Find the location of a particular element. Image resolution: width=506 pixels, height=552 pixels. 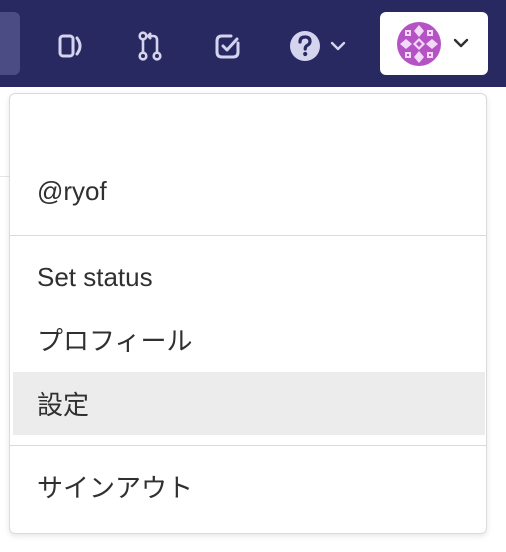

issues-icon is located at coordinates (71, 46).